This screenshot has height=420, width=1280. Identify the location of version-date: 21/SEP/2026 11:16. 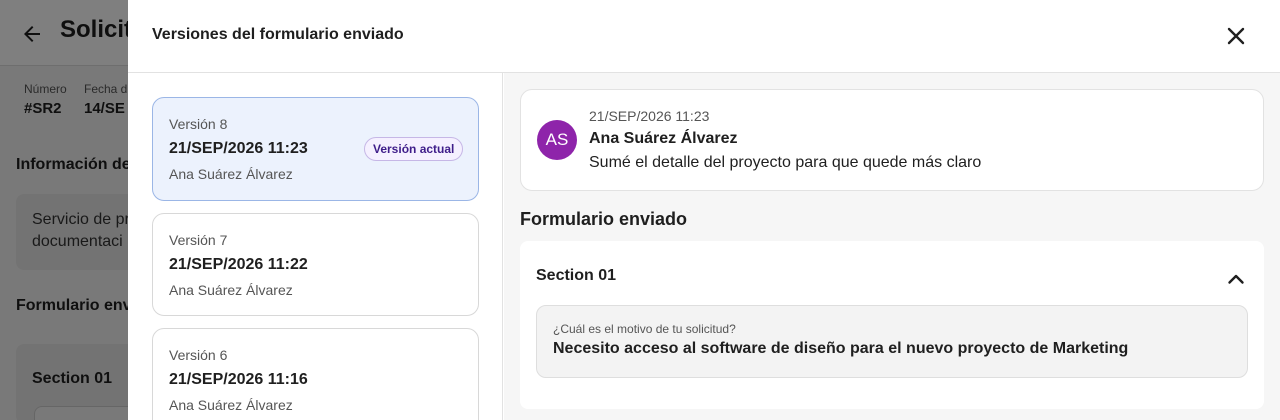
(238, 379).